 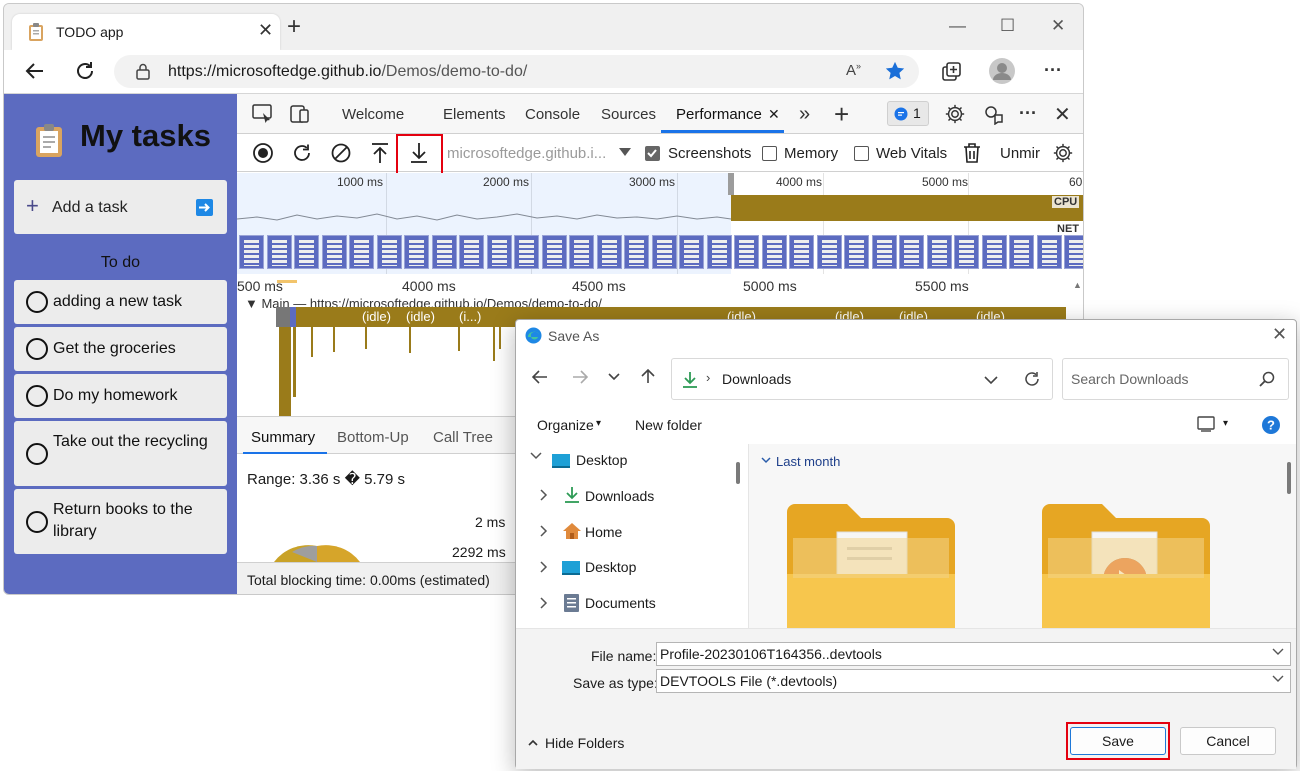 I want to click on unminify-label: Unmir, so click(x=1020, y=153).